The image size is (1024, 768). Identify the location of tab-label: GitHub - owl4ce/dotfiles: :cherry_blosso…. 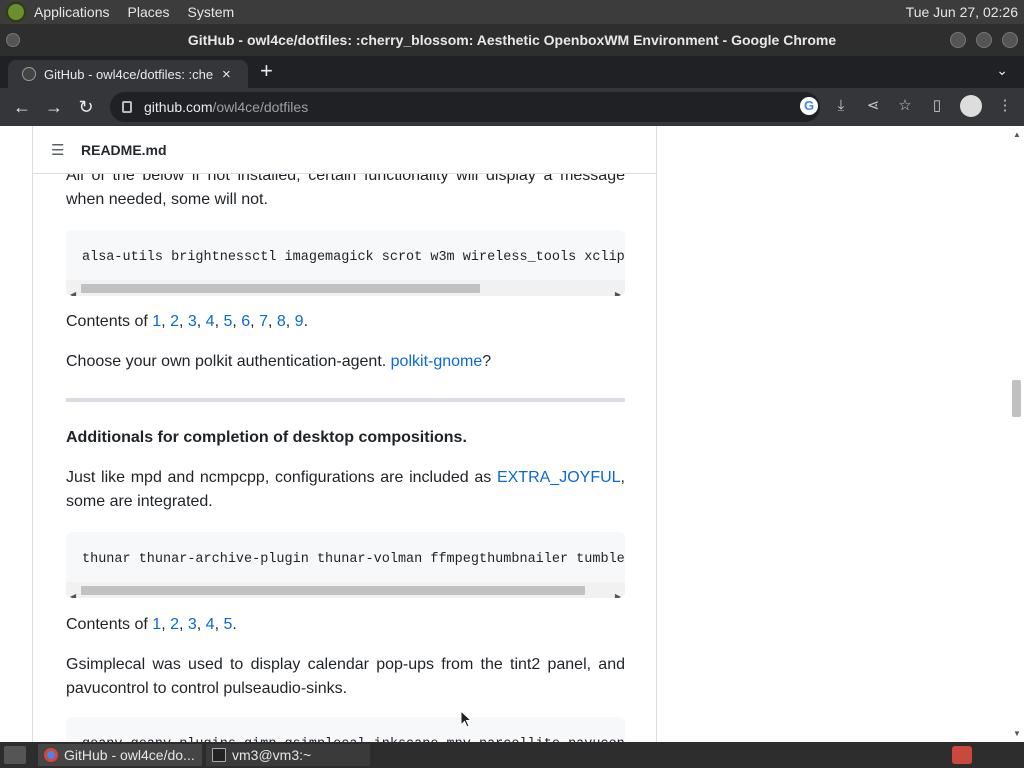
(129, 74).